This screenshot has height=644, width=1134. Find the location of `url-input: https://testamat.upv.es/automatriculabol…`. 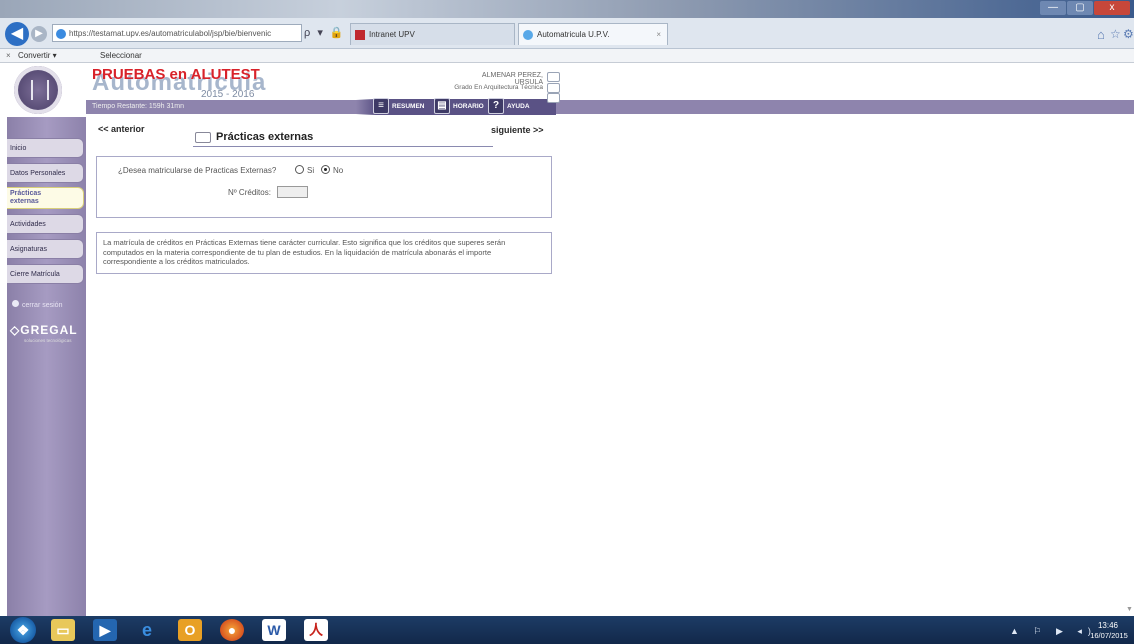

url-input: https://testamat.upv.es/automatriculabol… is located at coordinates (177, 33).